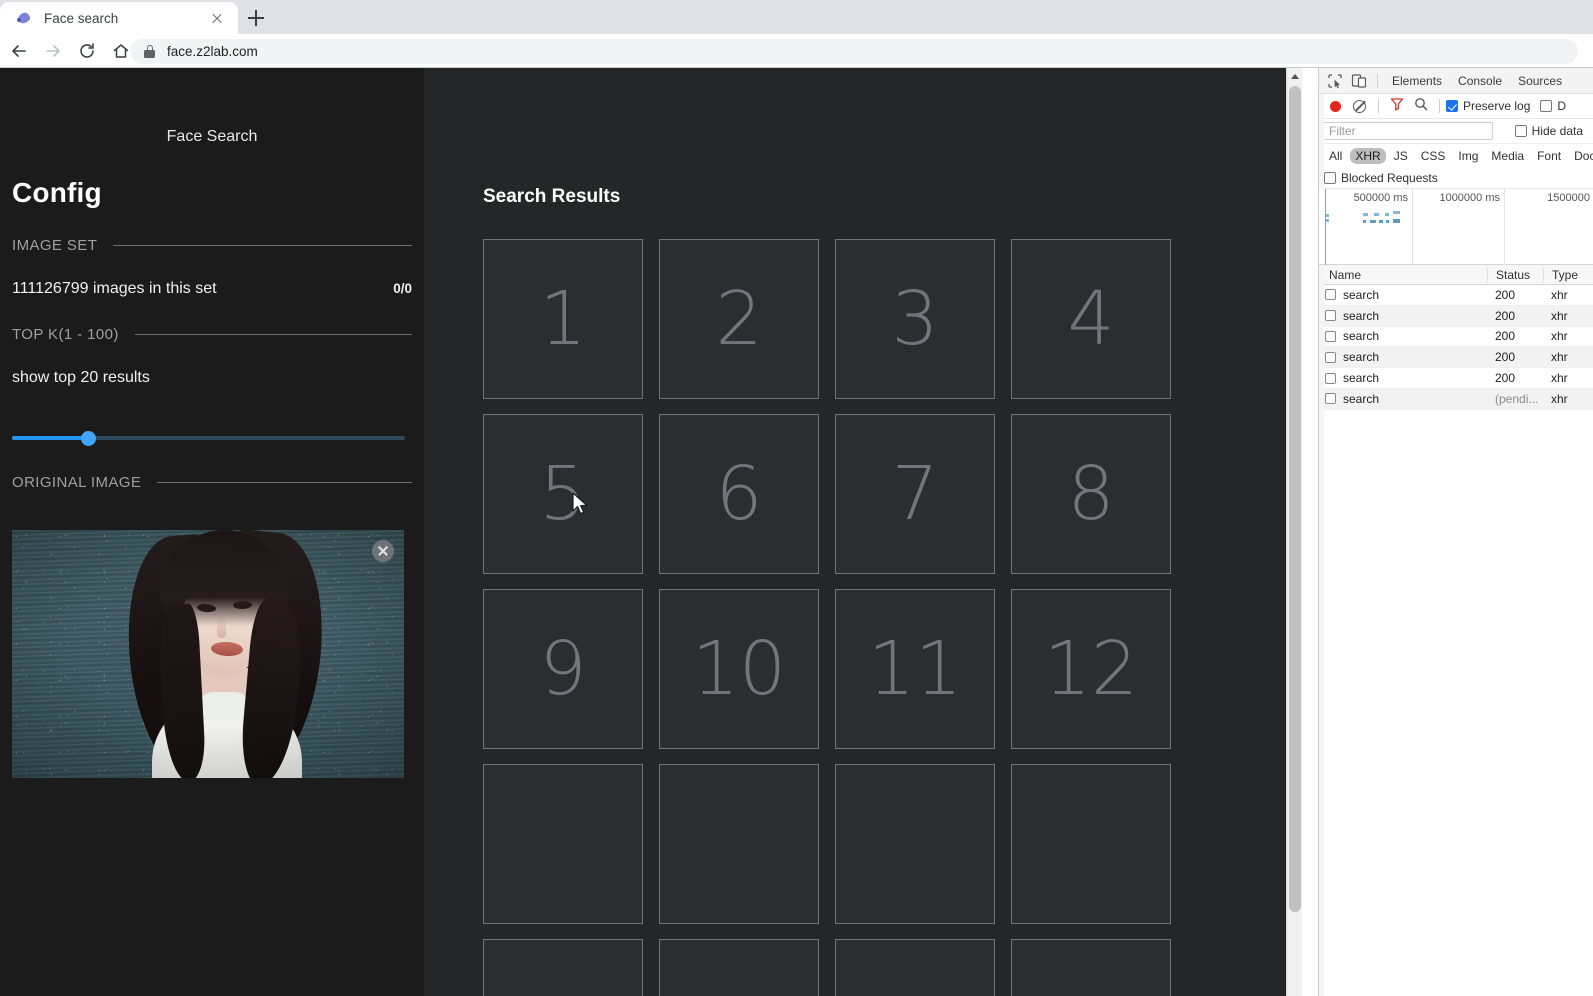 The image size is (1593, 996). Describe the element at coordinates (1091, 319) in the screenshot. I see `result-tile: 4` at that location.